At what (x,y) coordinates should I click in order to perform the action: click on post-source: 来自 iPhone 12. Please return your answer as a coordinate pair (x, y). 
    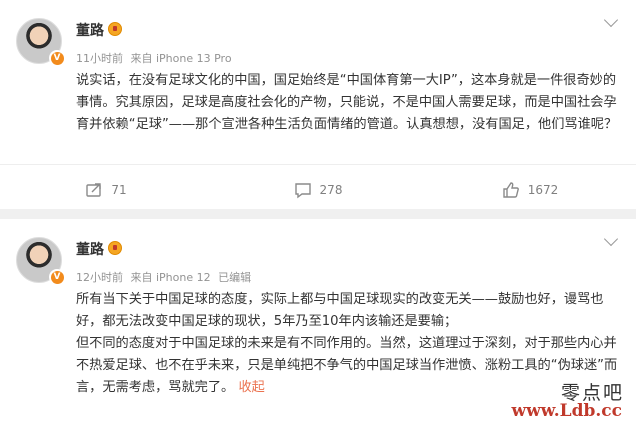
    Looking at the image, I should click on (170, 277).